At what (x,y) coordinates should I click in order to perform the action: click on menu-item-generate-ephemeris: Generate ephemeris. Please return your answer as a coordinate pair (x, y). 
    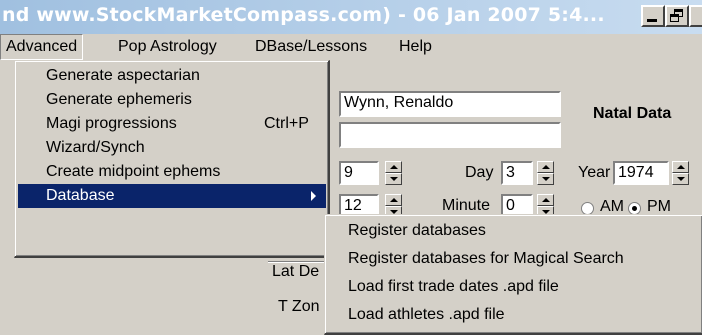
    Looking at the image, I should click on (172, 100).